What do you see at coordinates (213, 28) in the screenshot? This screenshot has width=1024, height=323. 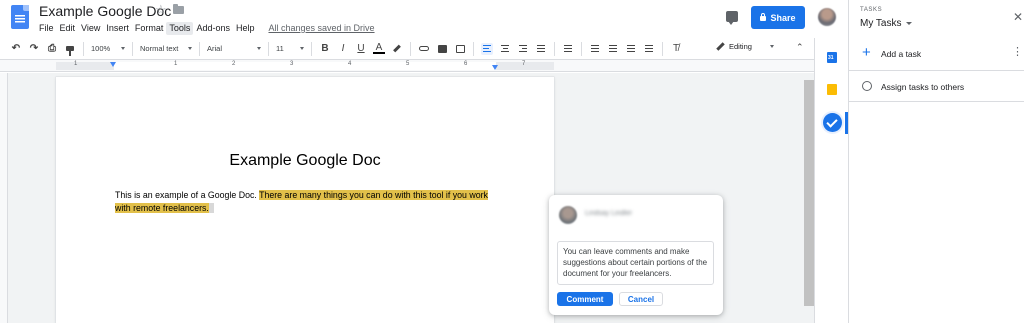 I see `menu-addons: Add-ons` at bounding box center [213, 28].